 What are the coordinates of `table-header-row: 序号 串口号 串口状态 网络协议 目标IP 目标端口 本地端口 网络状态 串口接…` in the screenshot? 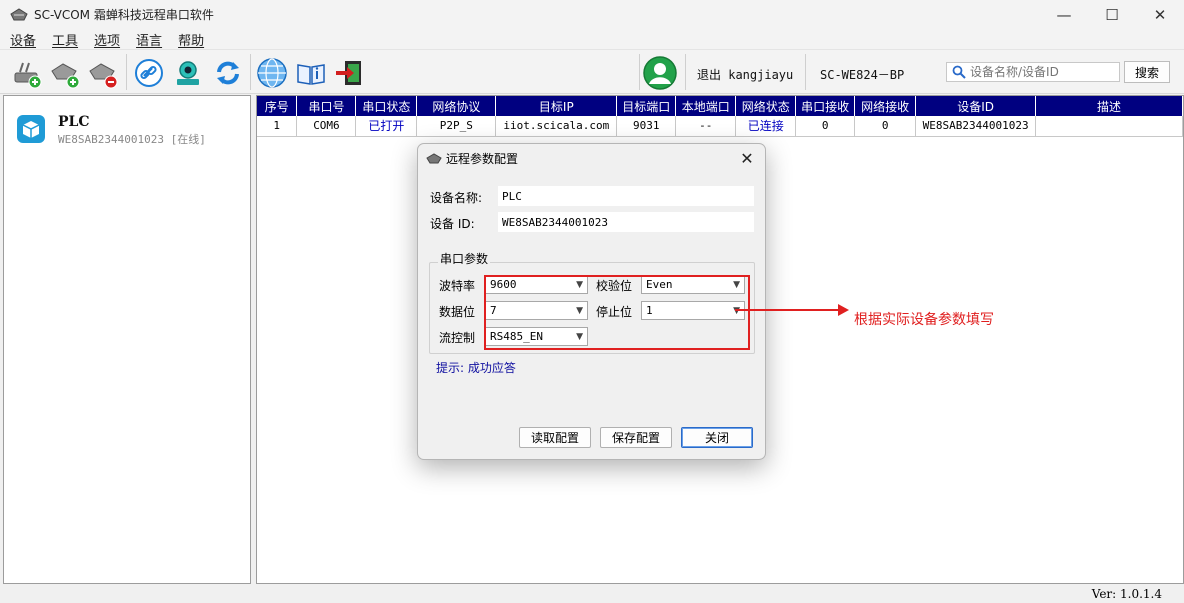 It's located at (720, 106).